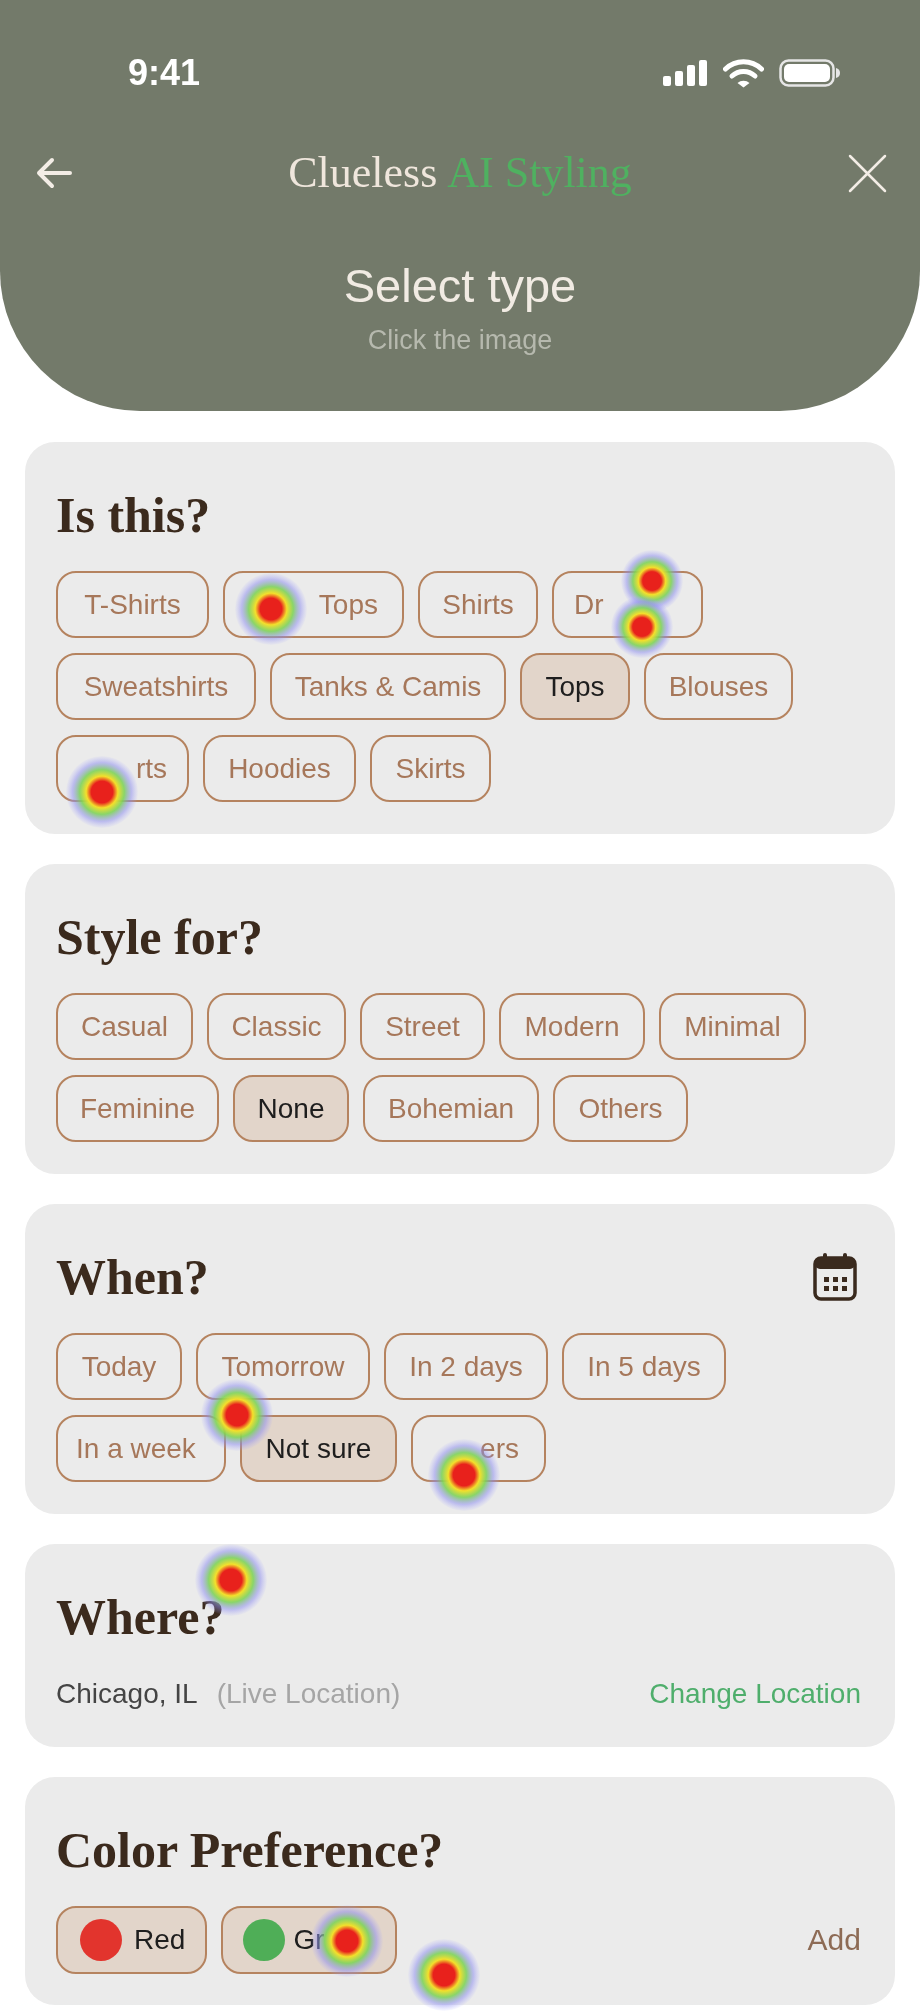 This screenshot has height=2012, width=920. What do you see at coordinates (156, 686) in the screenshot?
I see `option-chip: Sweatshirts` at bounding box center [156, 686].